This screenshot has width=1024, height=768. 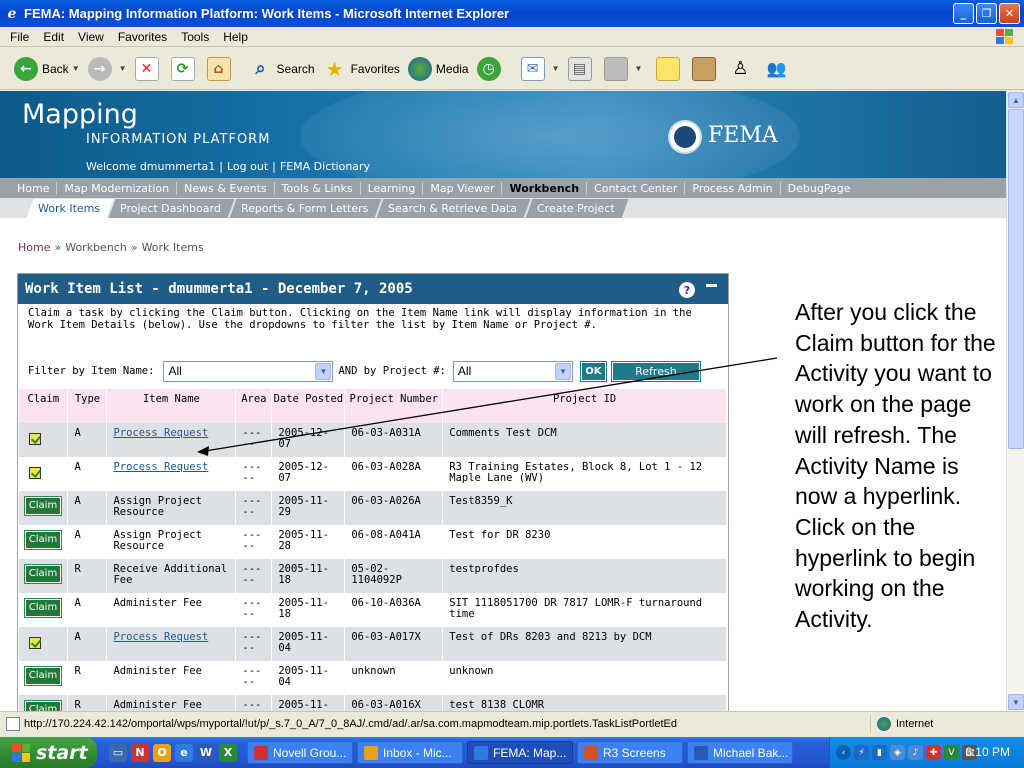 I want to click on minimize-portlet-icon, so click(x=711, y=285).